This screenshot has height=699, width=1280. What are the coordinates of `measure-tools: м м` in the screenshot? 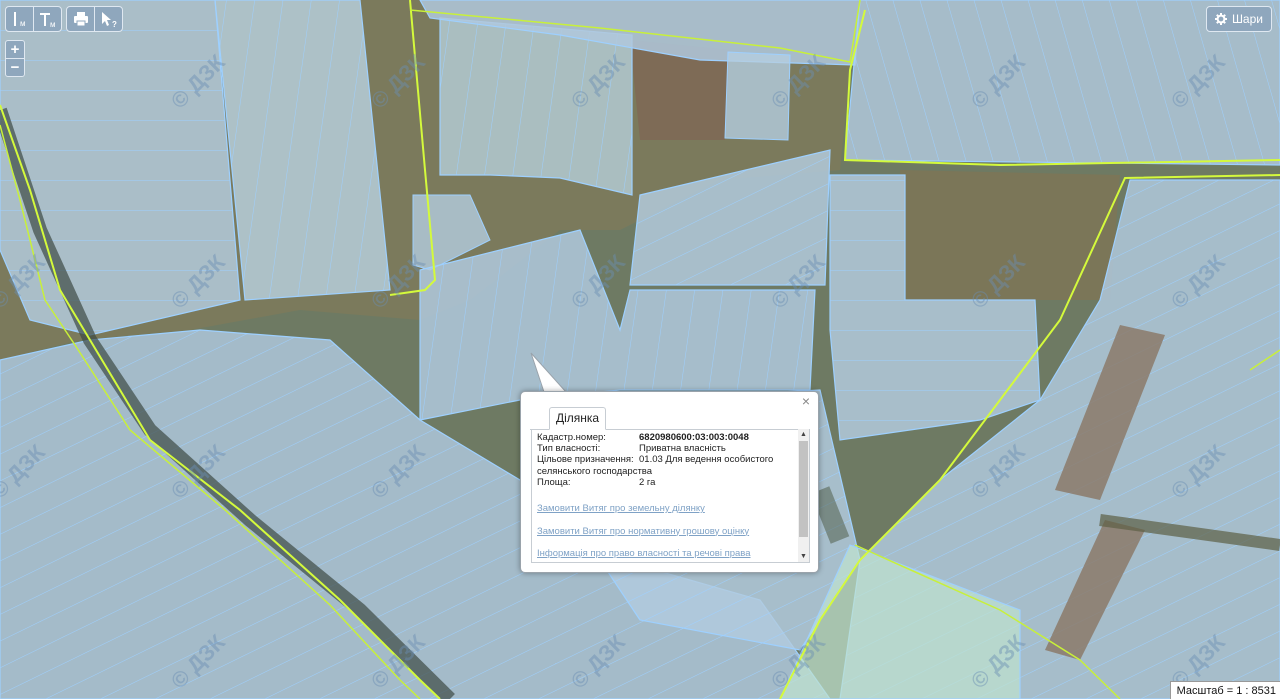 It's located at (33, 19).